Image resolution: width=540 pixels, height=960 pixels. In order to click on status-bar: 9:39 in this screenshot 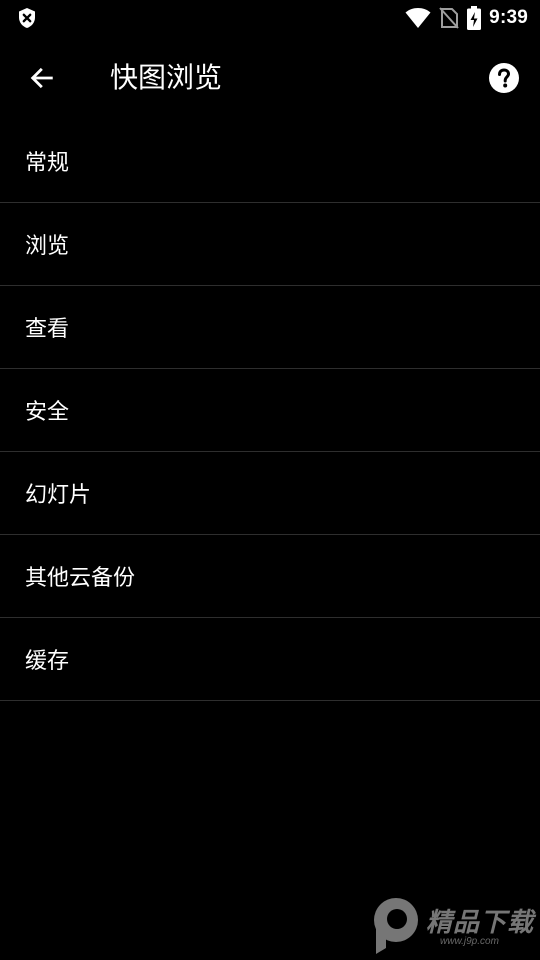, I will do `click(270, 18)`.